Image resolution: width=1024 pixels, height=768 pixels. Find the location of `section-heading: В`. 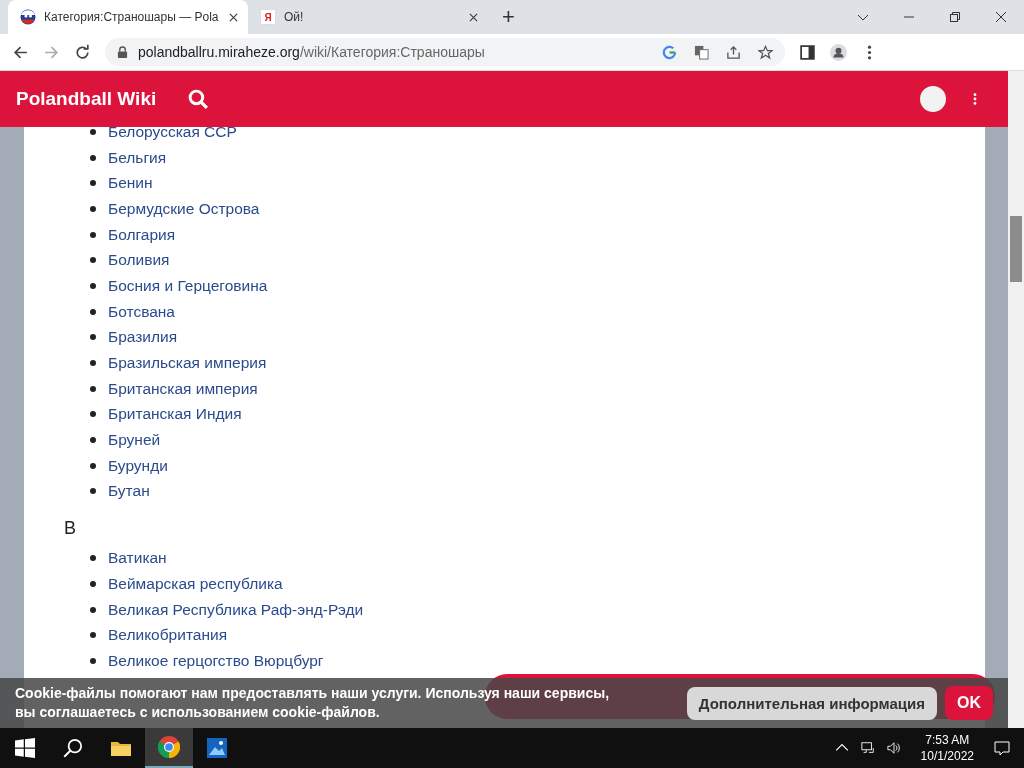

section-heading: В is located at coordinates (70, 529).